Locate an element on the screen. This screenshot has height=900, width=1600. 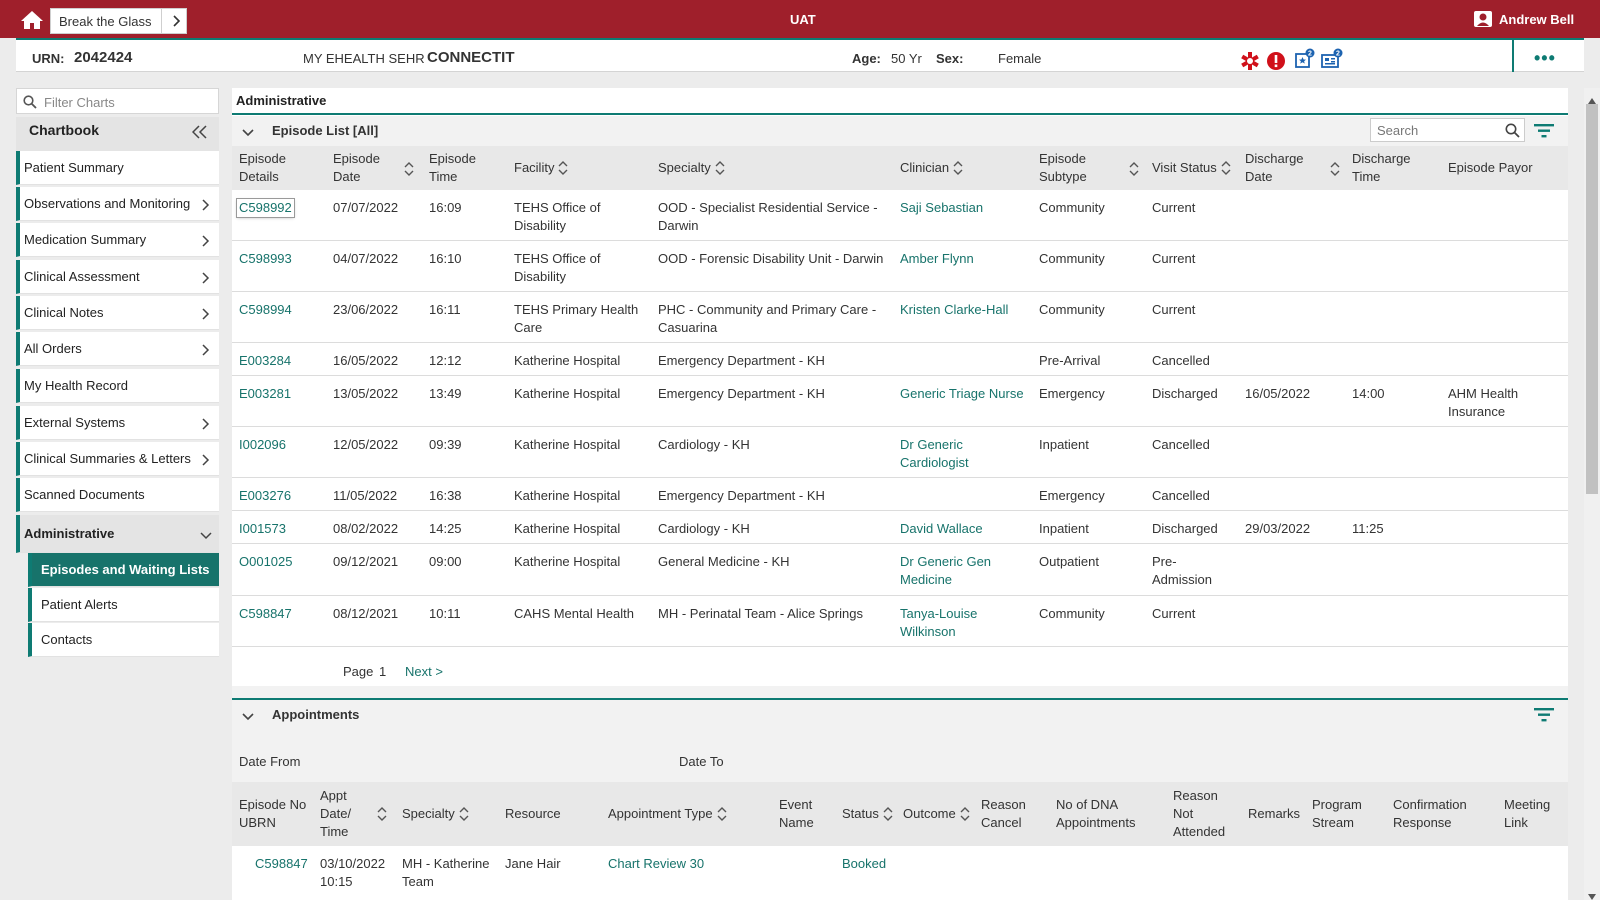
filter-charts-input: Filter Charts is located at coordinates (117, 101).